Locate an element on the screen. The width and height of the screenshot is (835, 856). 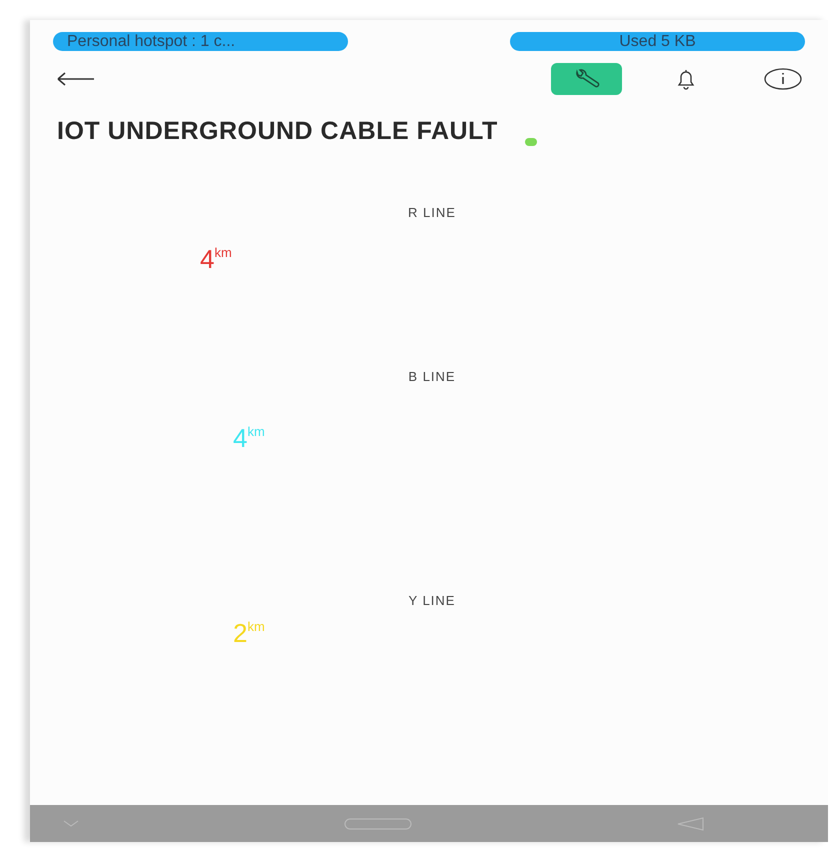
wrench-button is located at coordinates (586, 79).